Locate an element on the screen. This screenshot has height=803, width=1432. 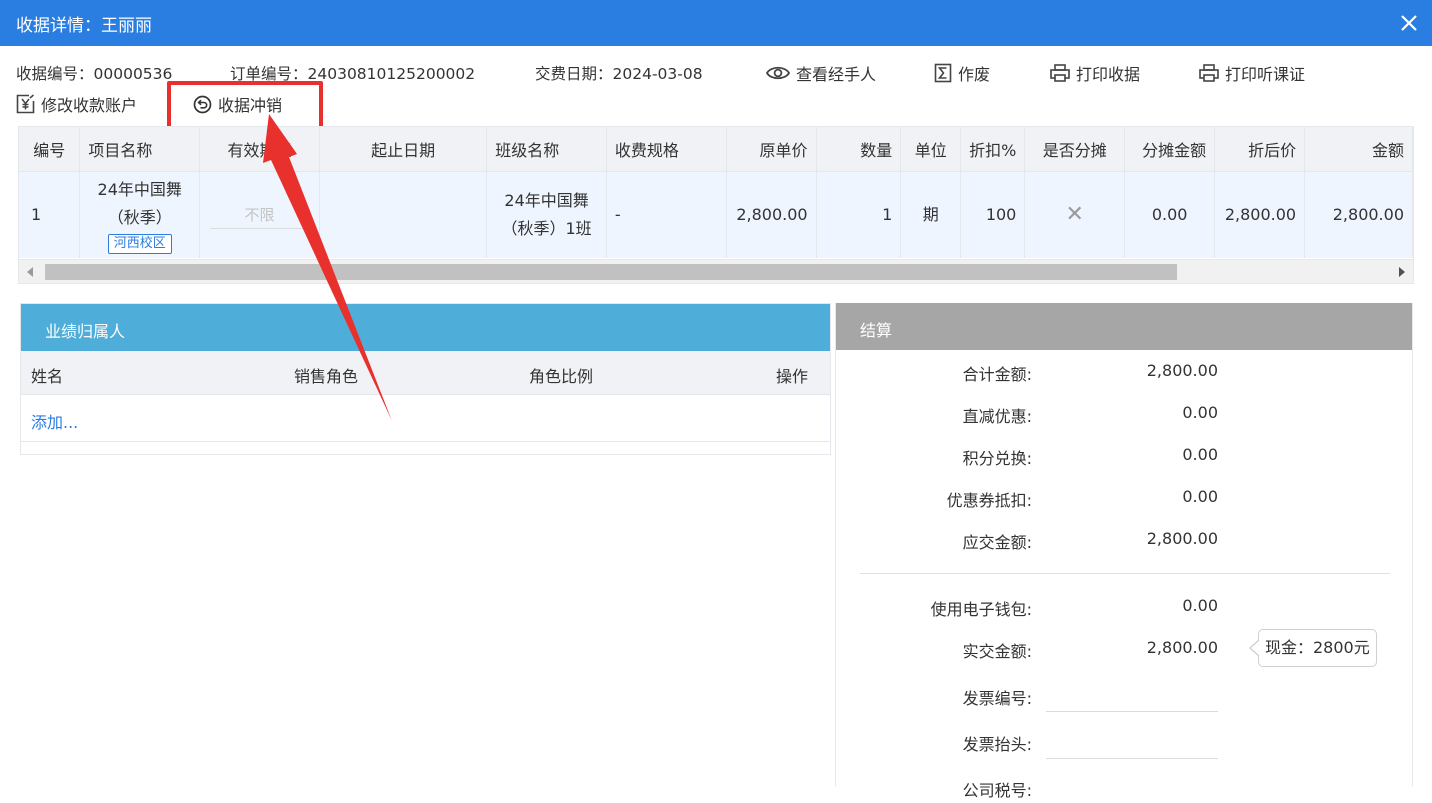
edit-account-button: 修改收款账户 is located at coordinates (76, 104).